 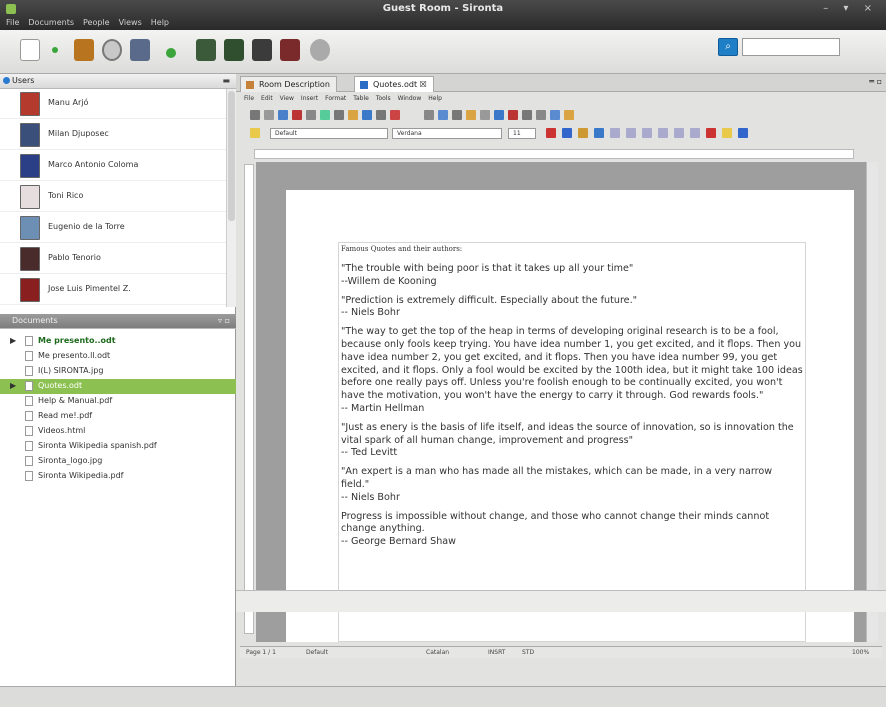 I want to click on status-zoom: 100%, so click(x=860, y=652).